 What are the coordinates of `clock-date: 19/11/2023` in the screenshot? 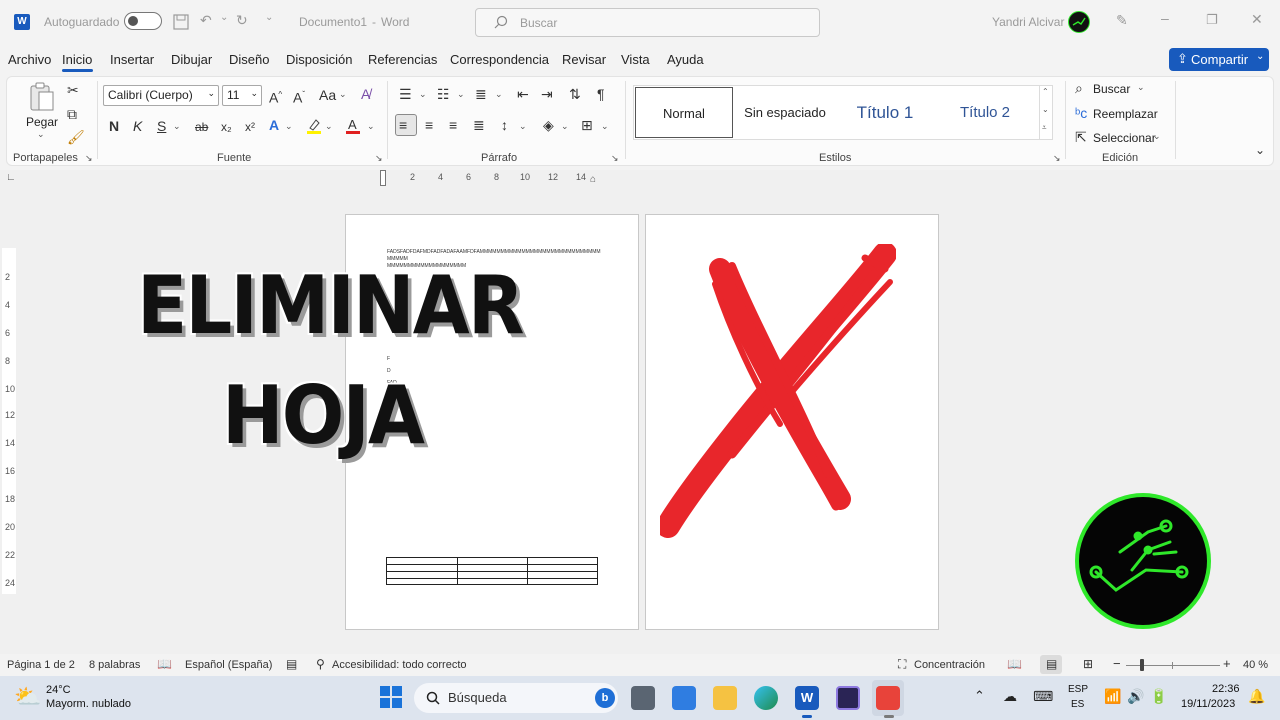 It's located at (1208, 704).